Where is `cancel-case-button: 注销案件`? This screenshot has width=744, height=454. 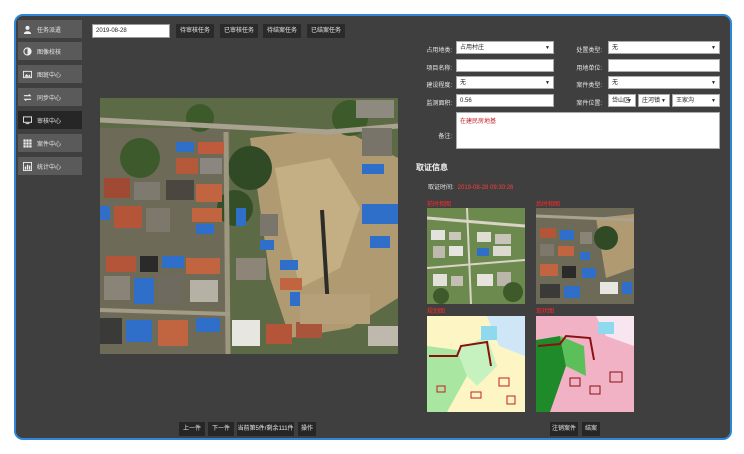
cancel-case-button: 注销案件 is located at coordinates (564, 429).